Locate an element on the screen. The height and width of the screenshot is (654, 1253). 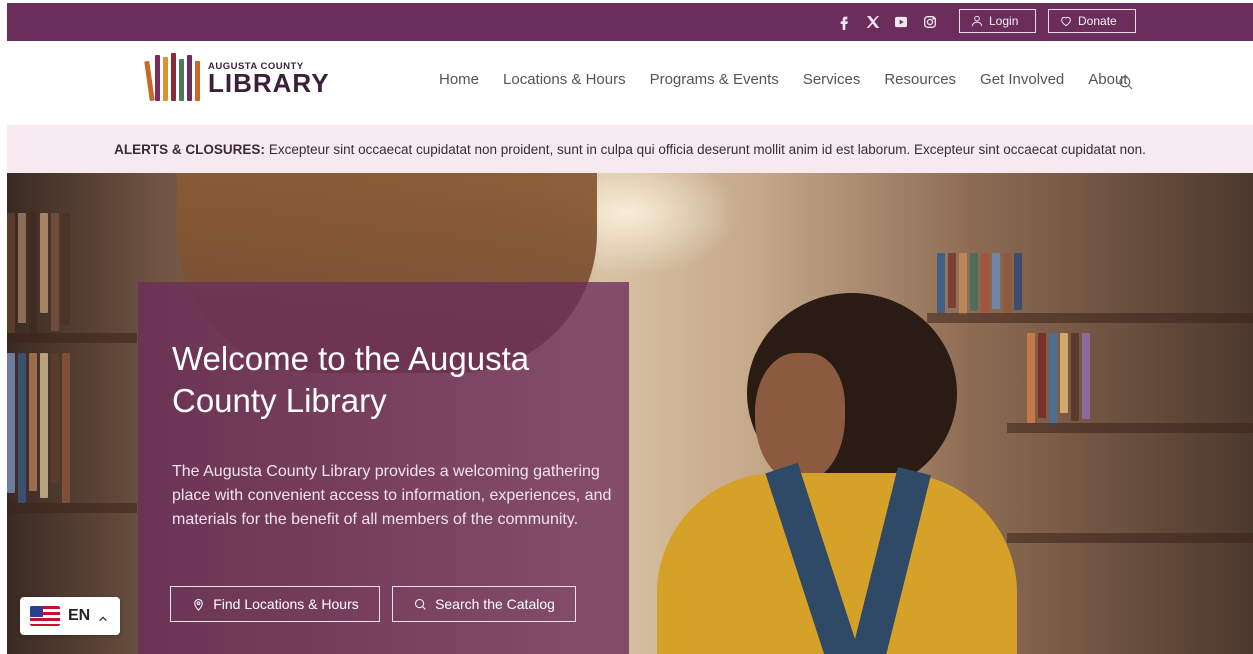
find-locations-label: Find Locations & Hours is located at coordinates (286, 604).